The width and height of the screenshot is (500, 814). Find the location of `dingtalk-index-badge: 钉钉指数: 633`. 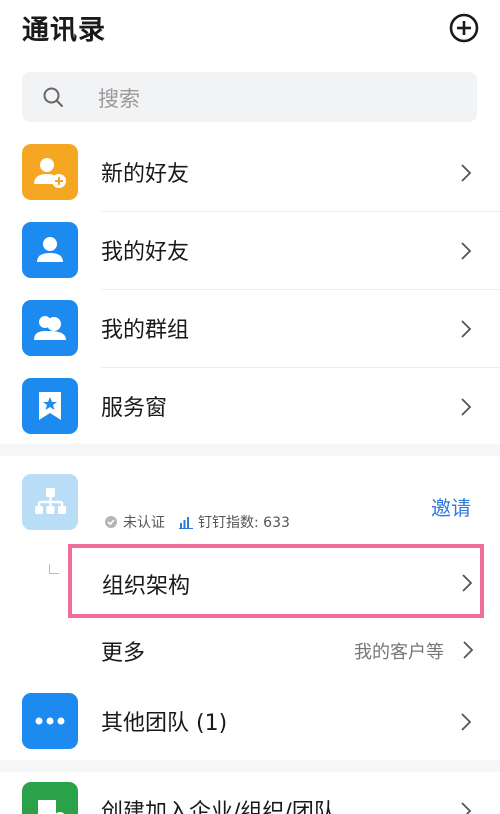

dingtalk-index-badge: 钉钉指数: 633 is located at coordinates (234, 522).